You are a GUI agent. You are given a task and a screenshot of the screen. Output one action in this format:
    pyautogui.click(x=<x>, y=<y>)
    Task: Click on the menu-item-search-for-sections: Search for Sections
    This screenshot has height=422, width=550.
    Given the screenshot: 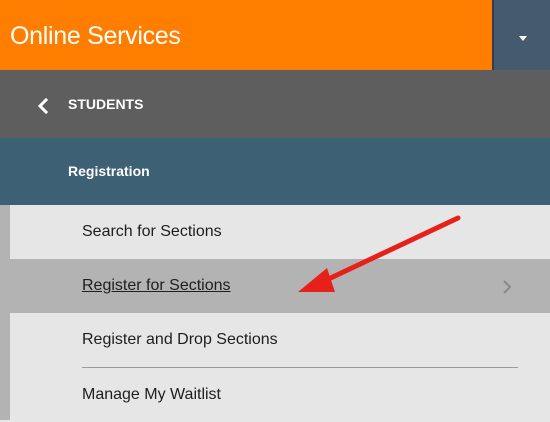 What is the action you would take?
    pyautogui.click(x=280, y=232)
    